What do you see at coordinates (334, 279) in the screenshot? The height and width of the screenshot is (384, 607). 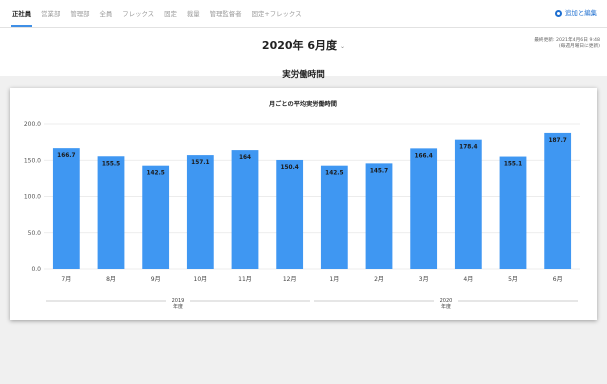 I see `x-tick-label: 1月` at bounding box center [334, 279].